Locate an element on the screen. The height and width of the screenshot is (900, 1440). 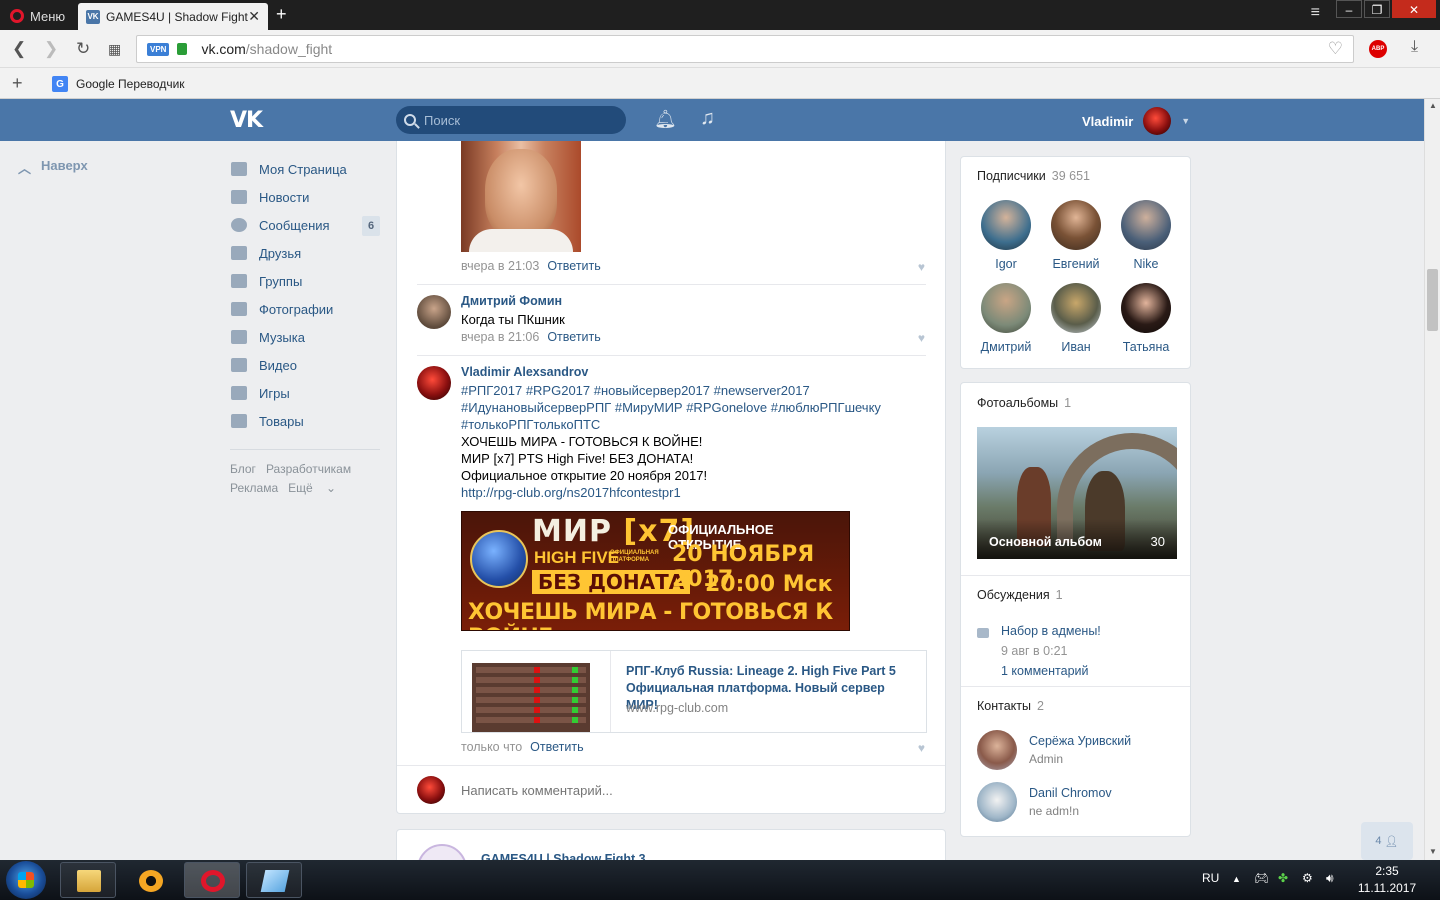
vpn-badge: VPN is located at coordinates (158, 49).